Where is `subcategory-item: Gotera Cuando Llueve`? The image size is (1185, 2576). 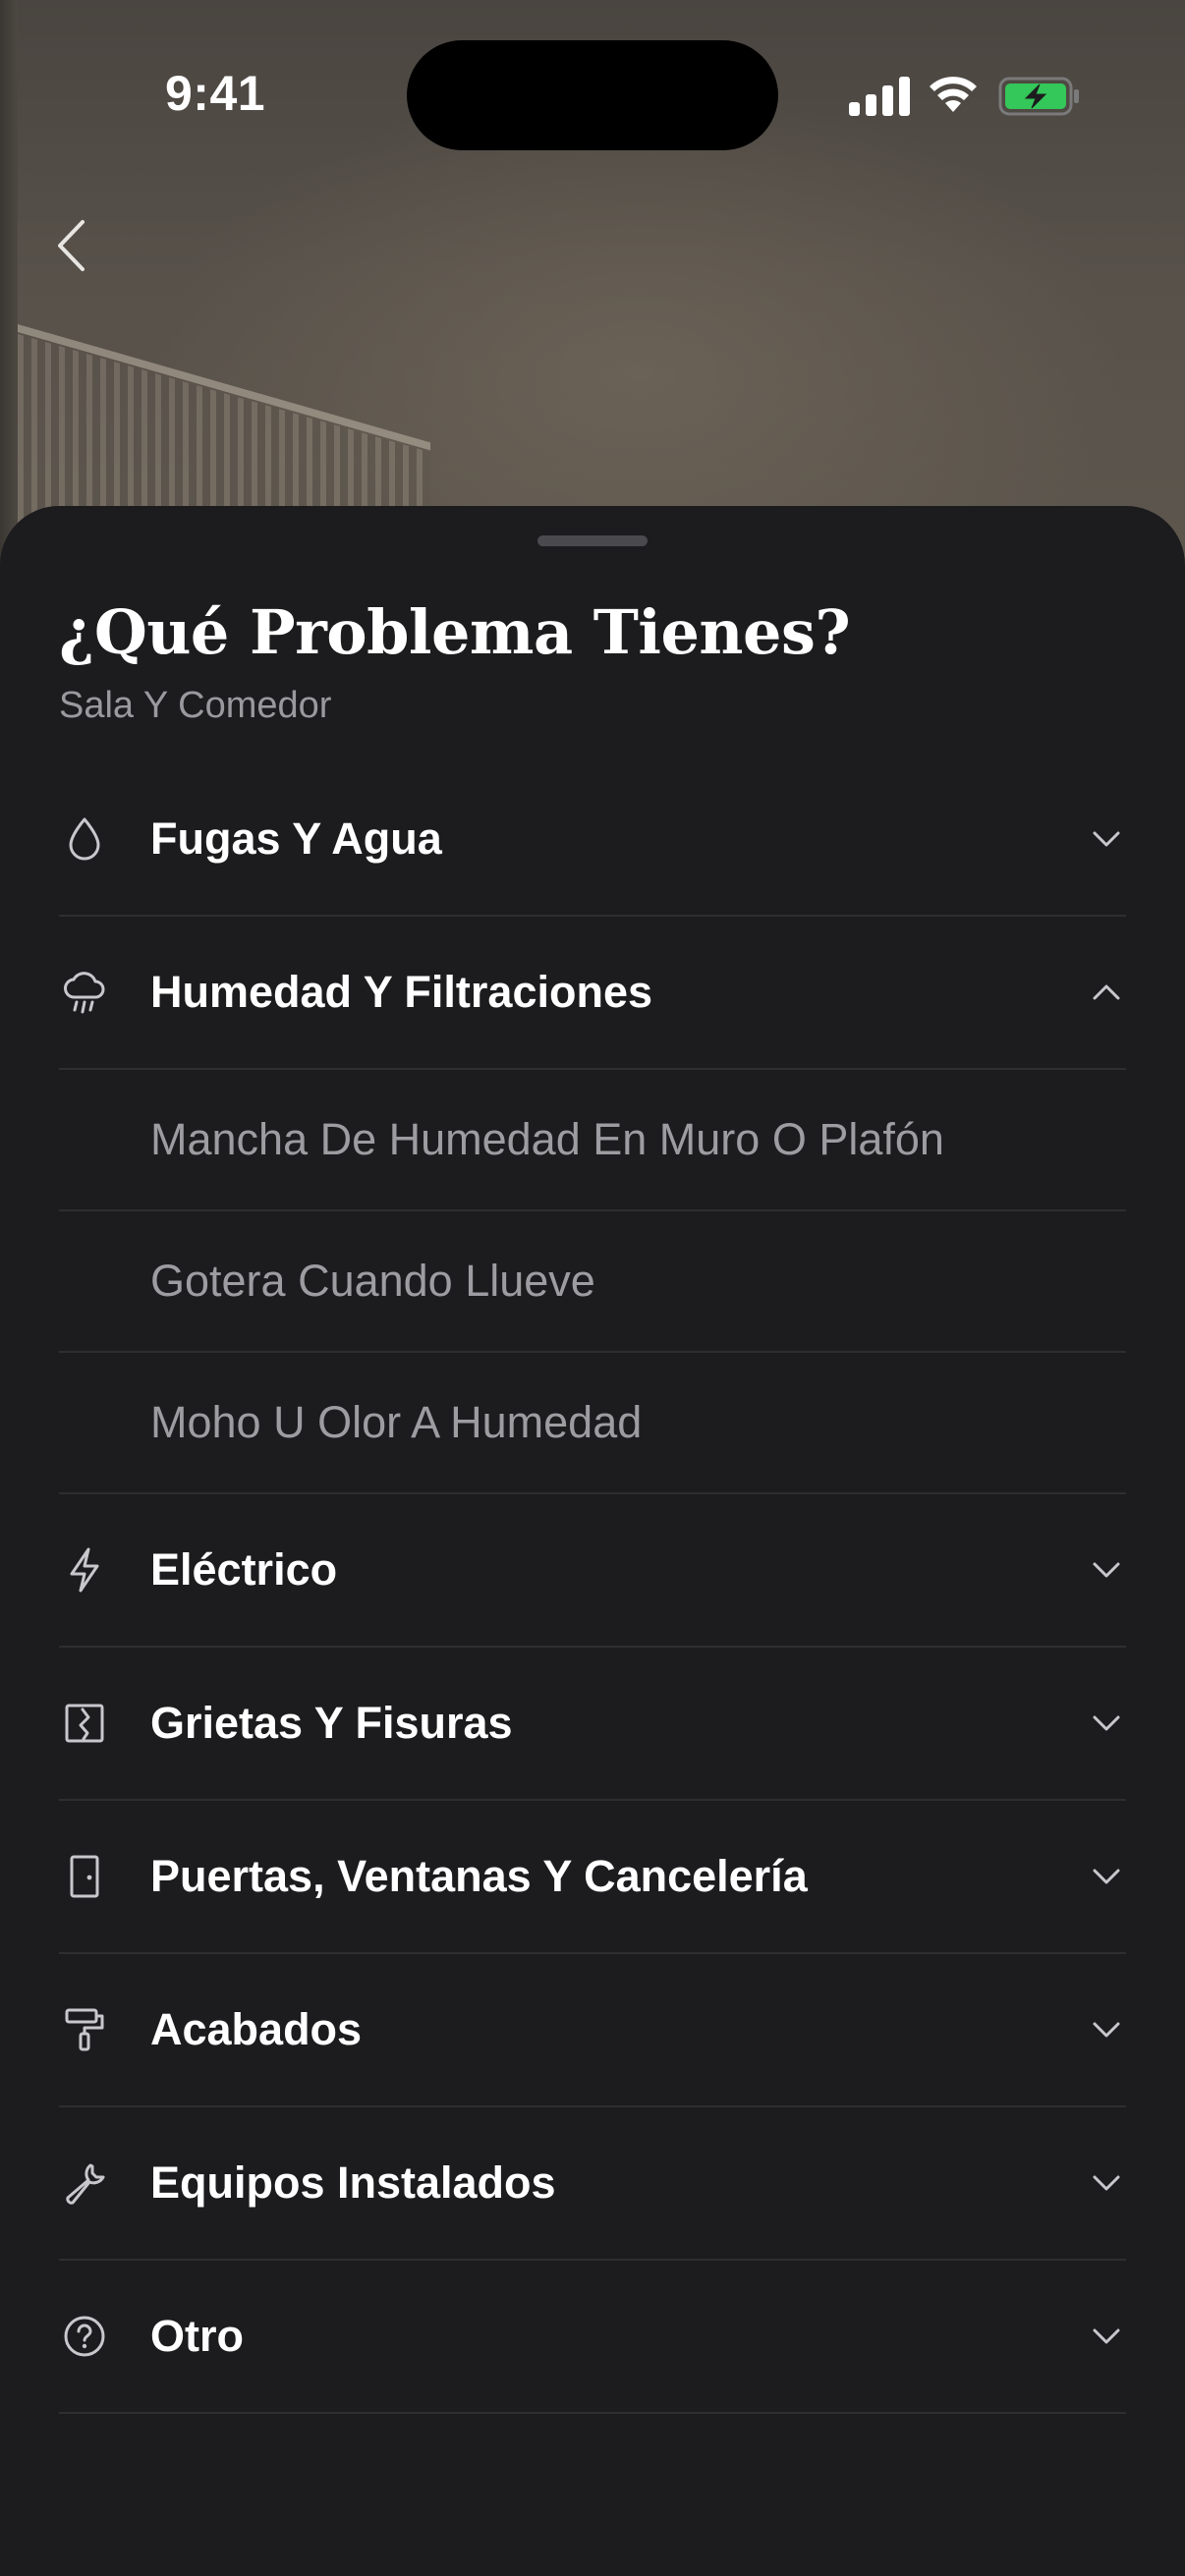
subcategory-item: Gotera Cuando Llueve is located at coordinates (592, 1282).